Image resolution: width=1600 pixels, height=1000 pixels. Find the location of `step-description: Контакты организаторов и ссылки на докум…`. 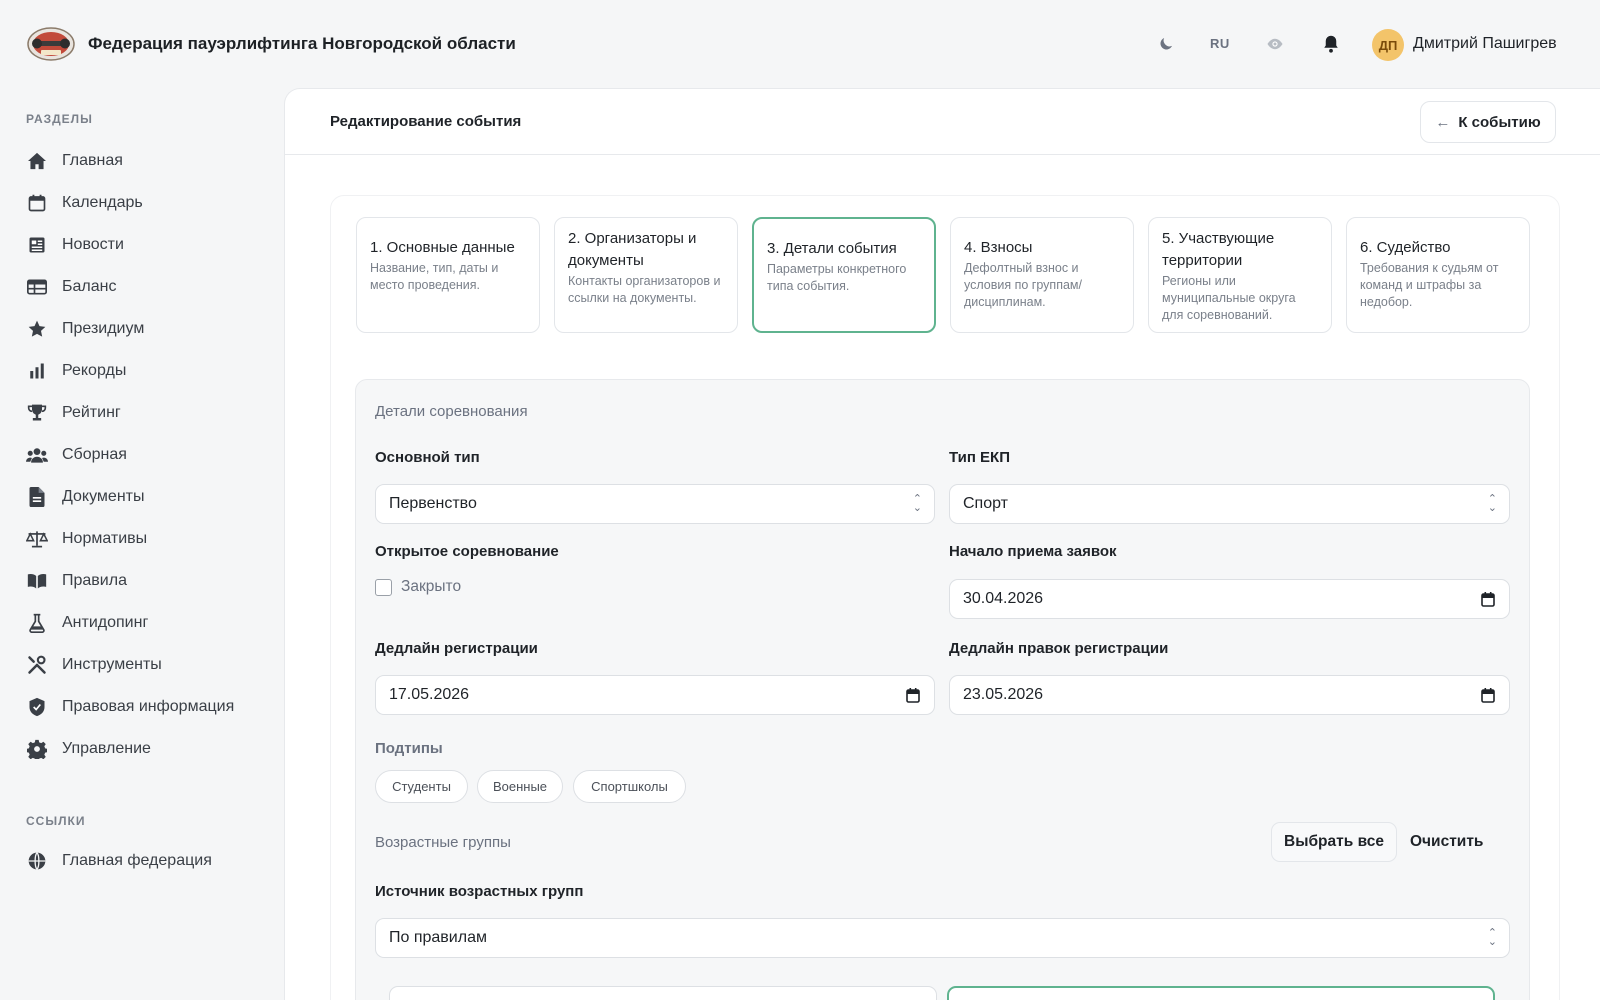

step-description: Контакты организаторов и ссылки на докум… is located at coordinates (644, 289).